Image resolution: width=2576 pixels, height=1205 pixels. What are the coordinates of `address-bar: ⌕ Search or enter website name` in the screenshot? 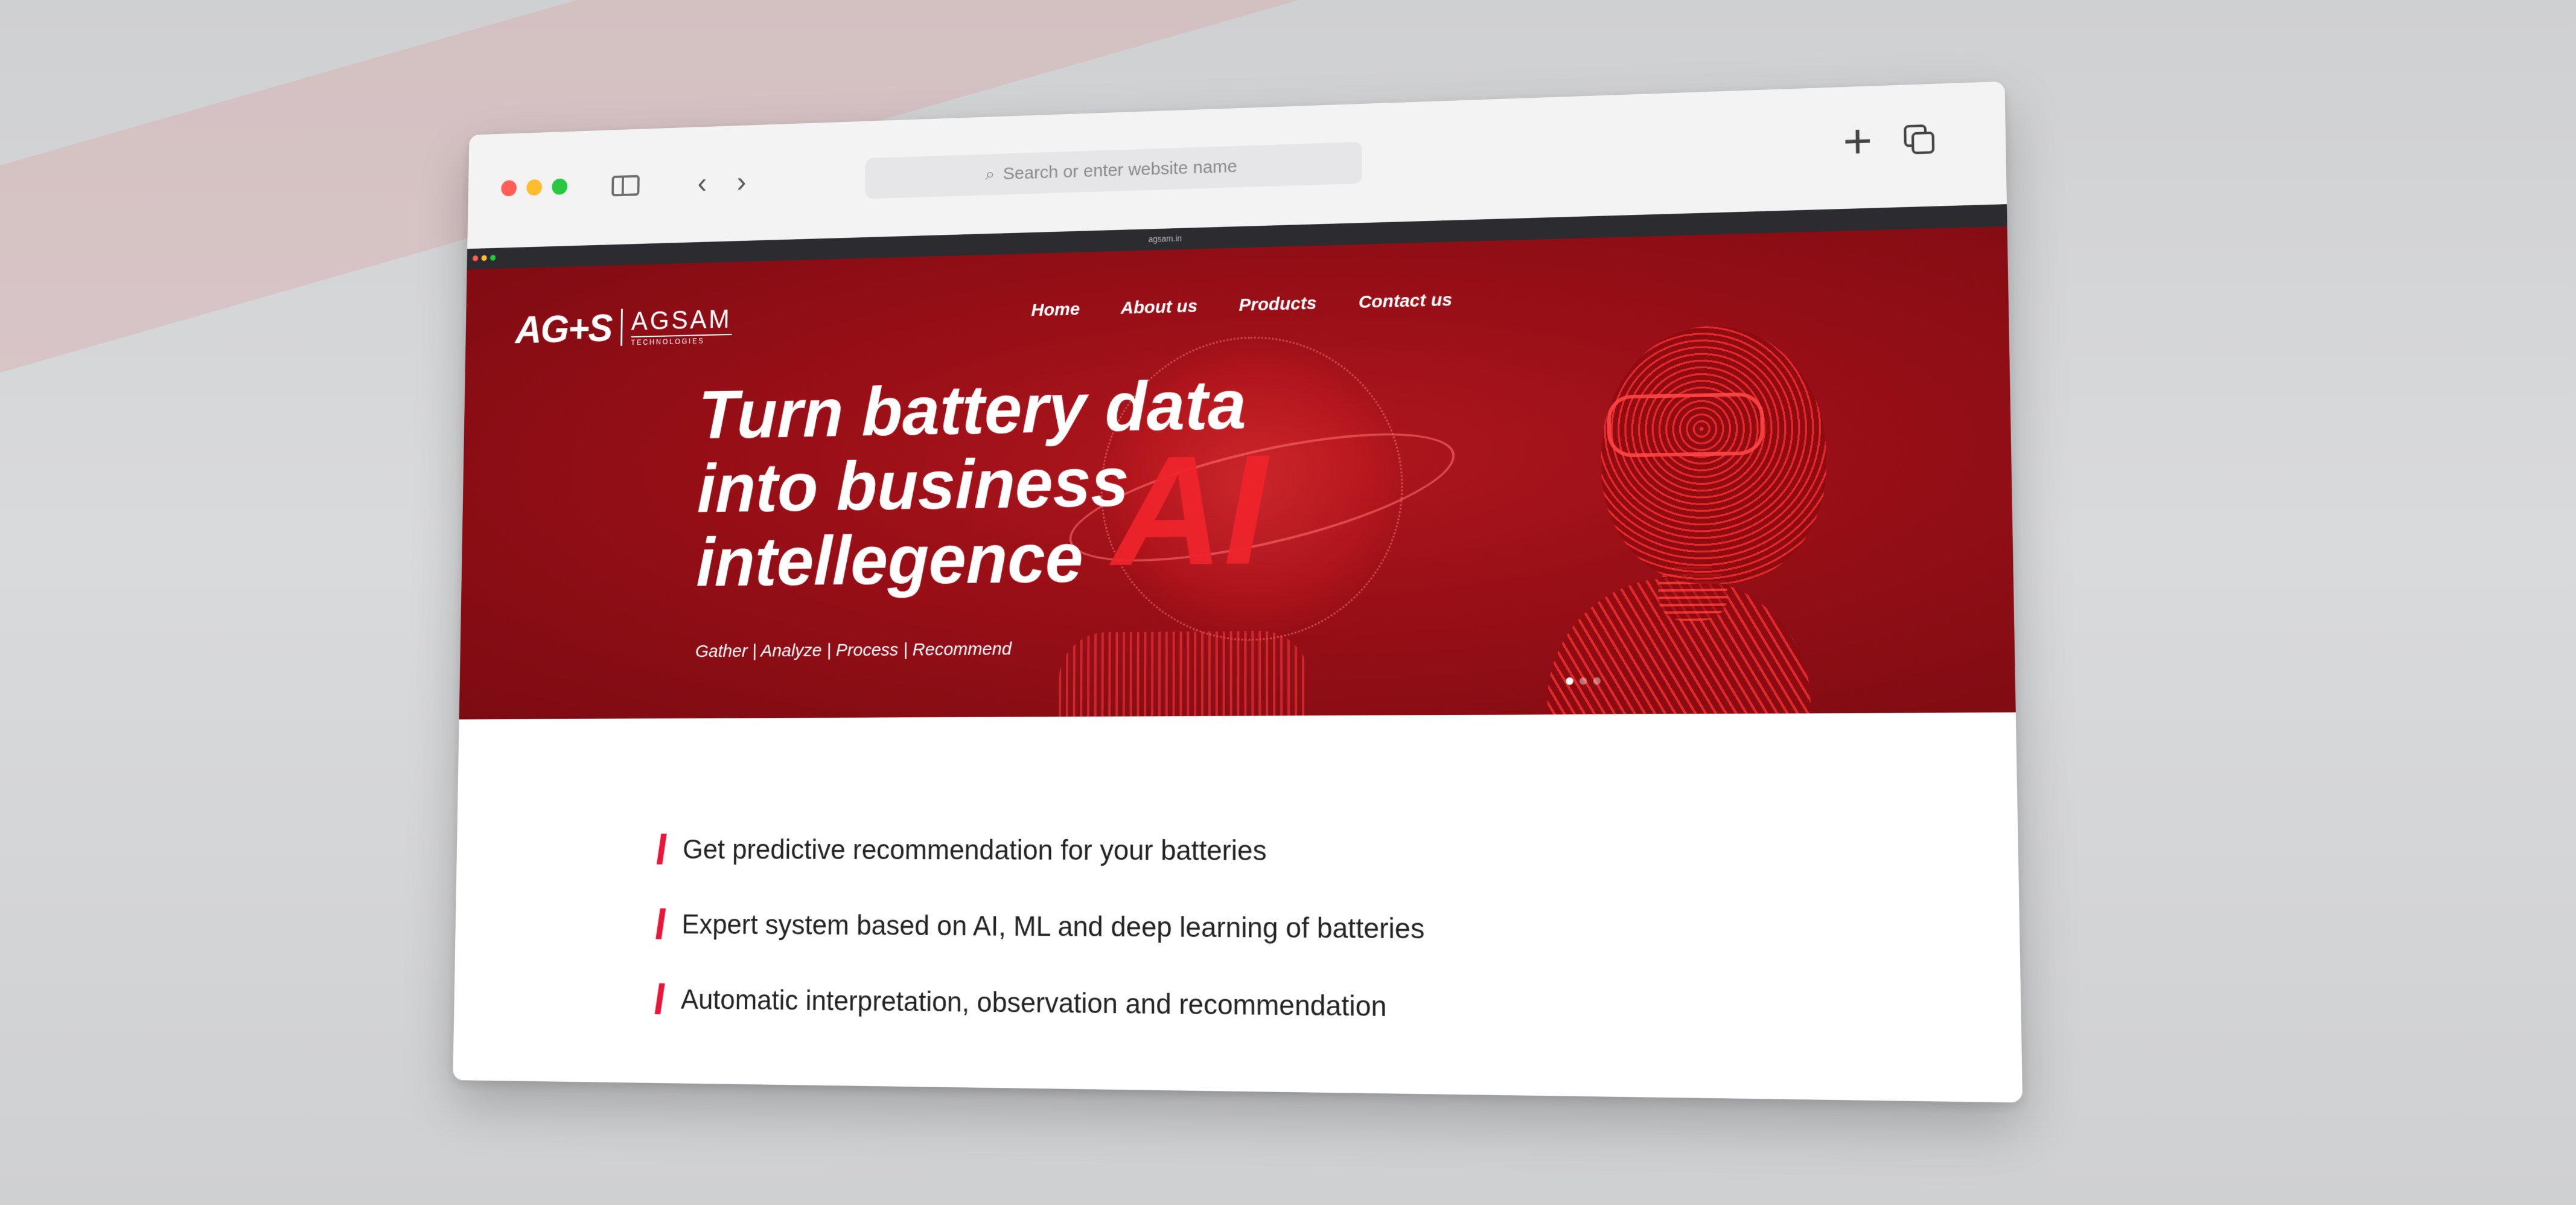 It's located at (1113, 170).